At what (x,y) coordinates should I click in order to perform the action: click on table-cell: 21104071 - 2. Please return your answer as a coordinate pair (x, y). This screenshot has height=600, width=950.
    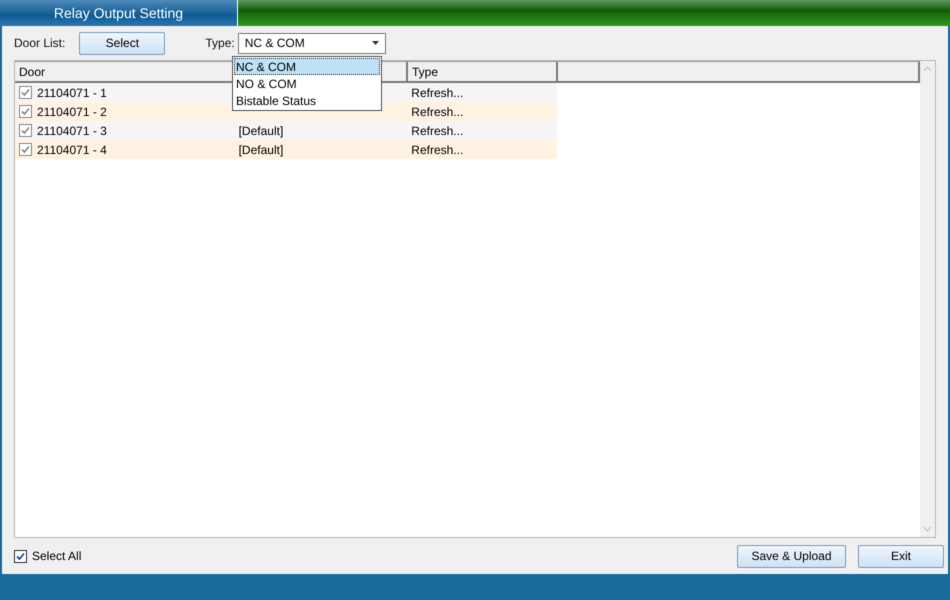
    Looking at the image, I should click on (72, 111).